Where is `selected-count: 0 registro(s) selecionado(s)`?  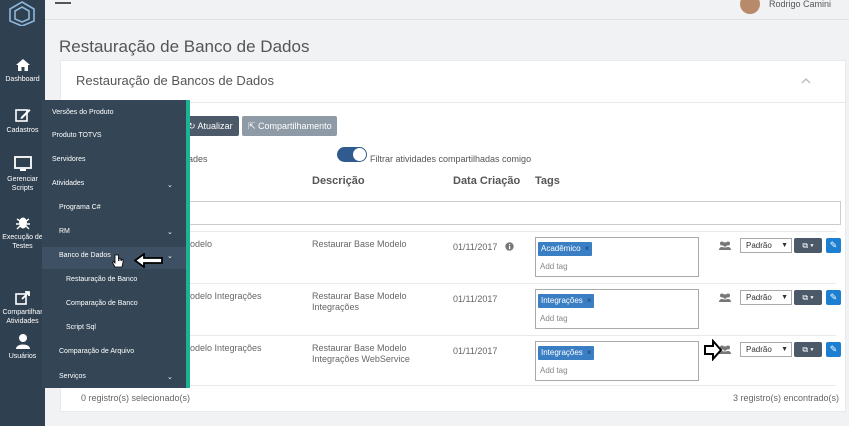
selected-count: 0 registro(s) selecionado(s) is located at coordinates (136, 398).